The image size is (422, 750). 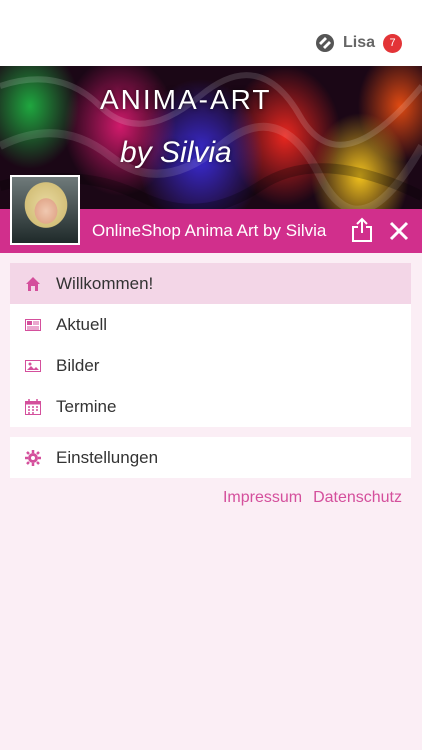 I want to click on menu-item-aktuell: Aktuell, so click(x=210, y=324).